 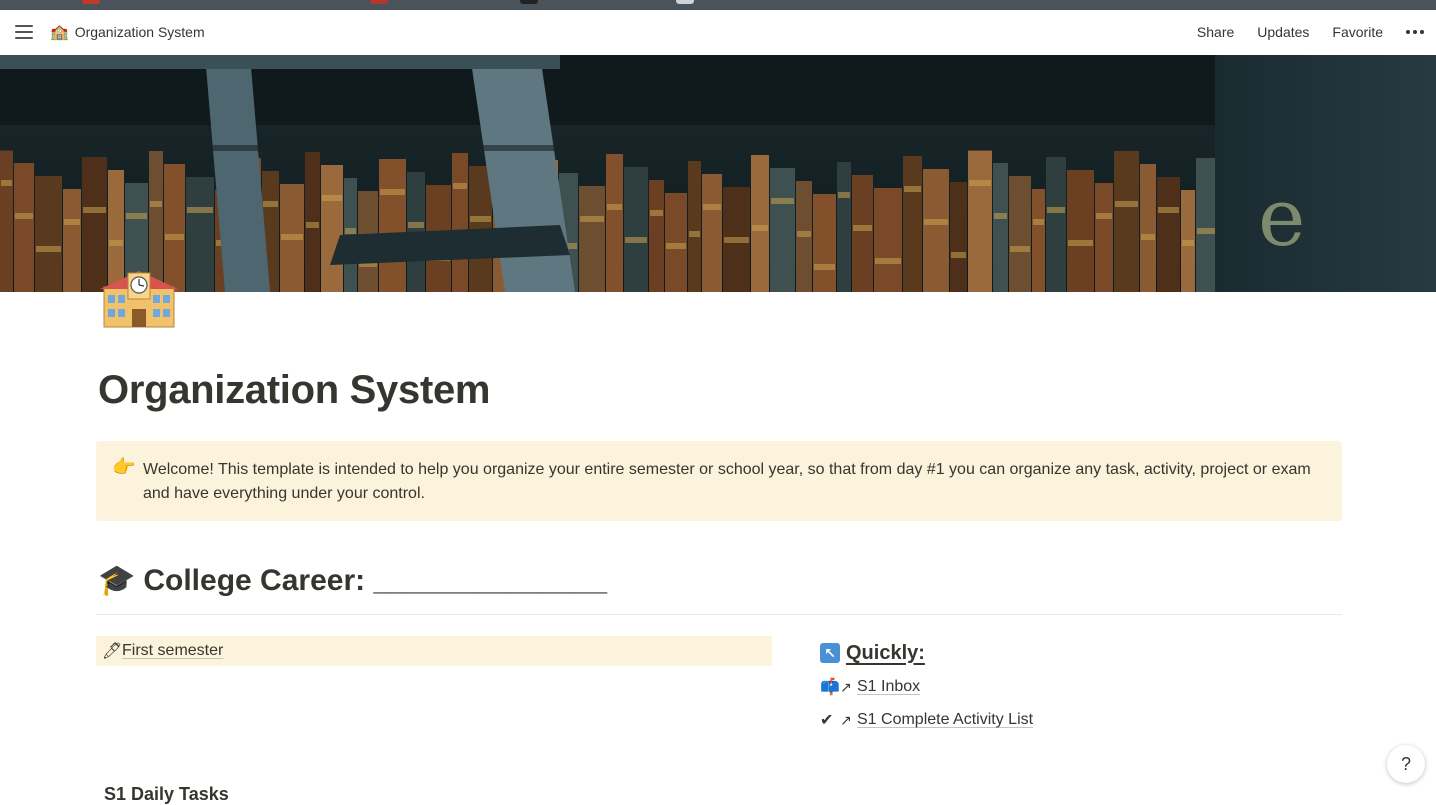 What do you see at coordinates (1406, 764) in the screenshot?
I see `help-button: ?` at bounding box center [1406, 764].